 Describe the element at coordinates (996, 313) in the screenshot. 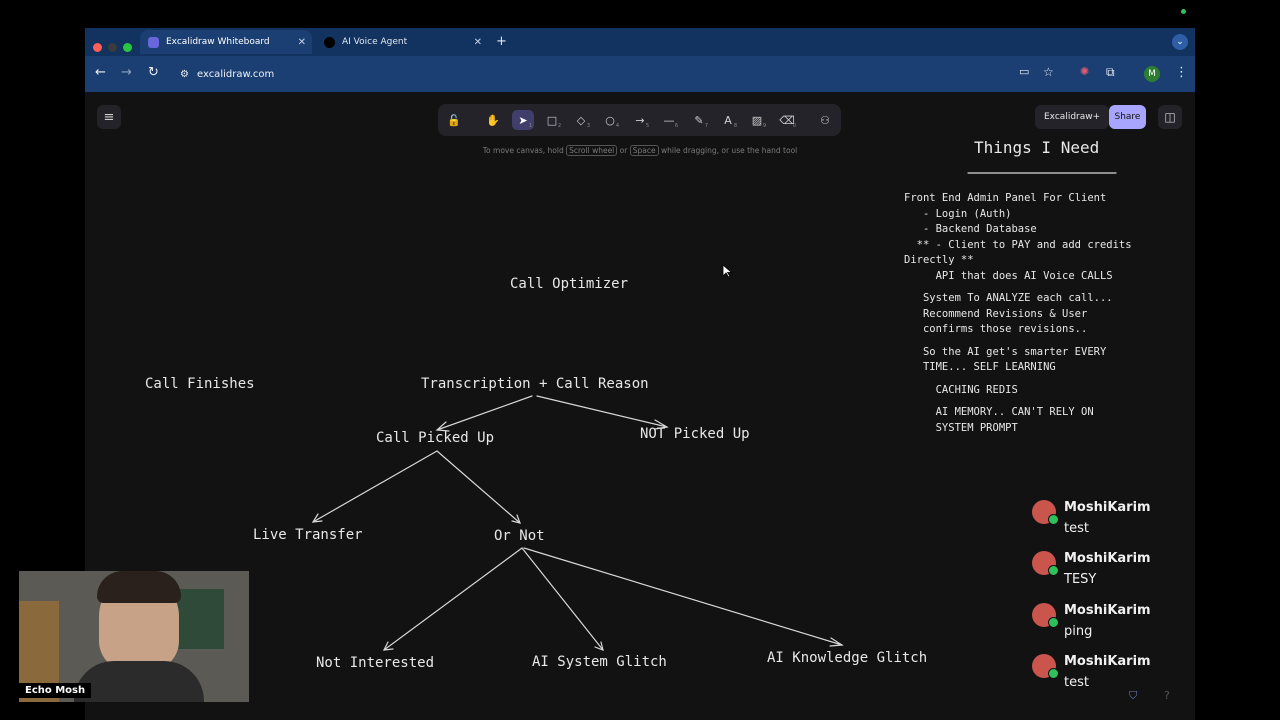

I see `note-line: Recommend Revisions & User` at that location.